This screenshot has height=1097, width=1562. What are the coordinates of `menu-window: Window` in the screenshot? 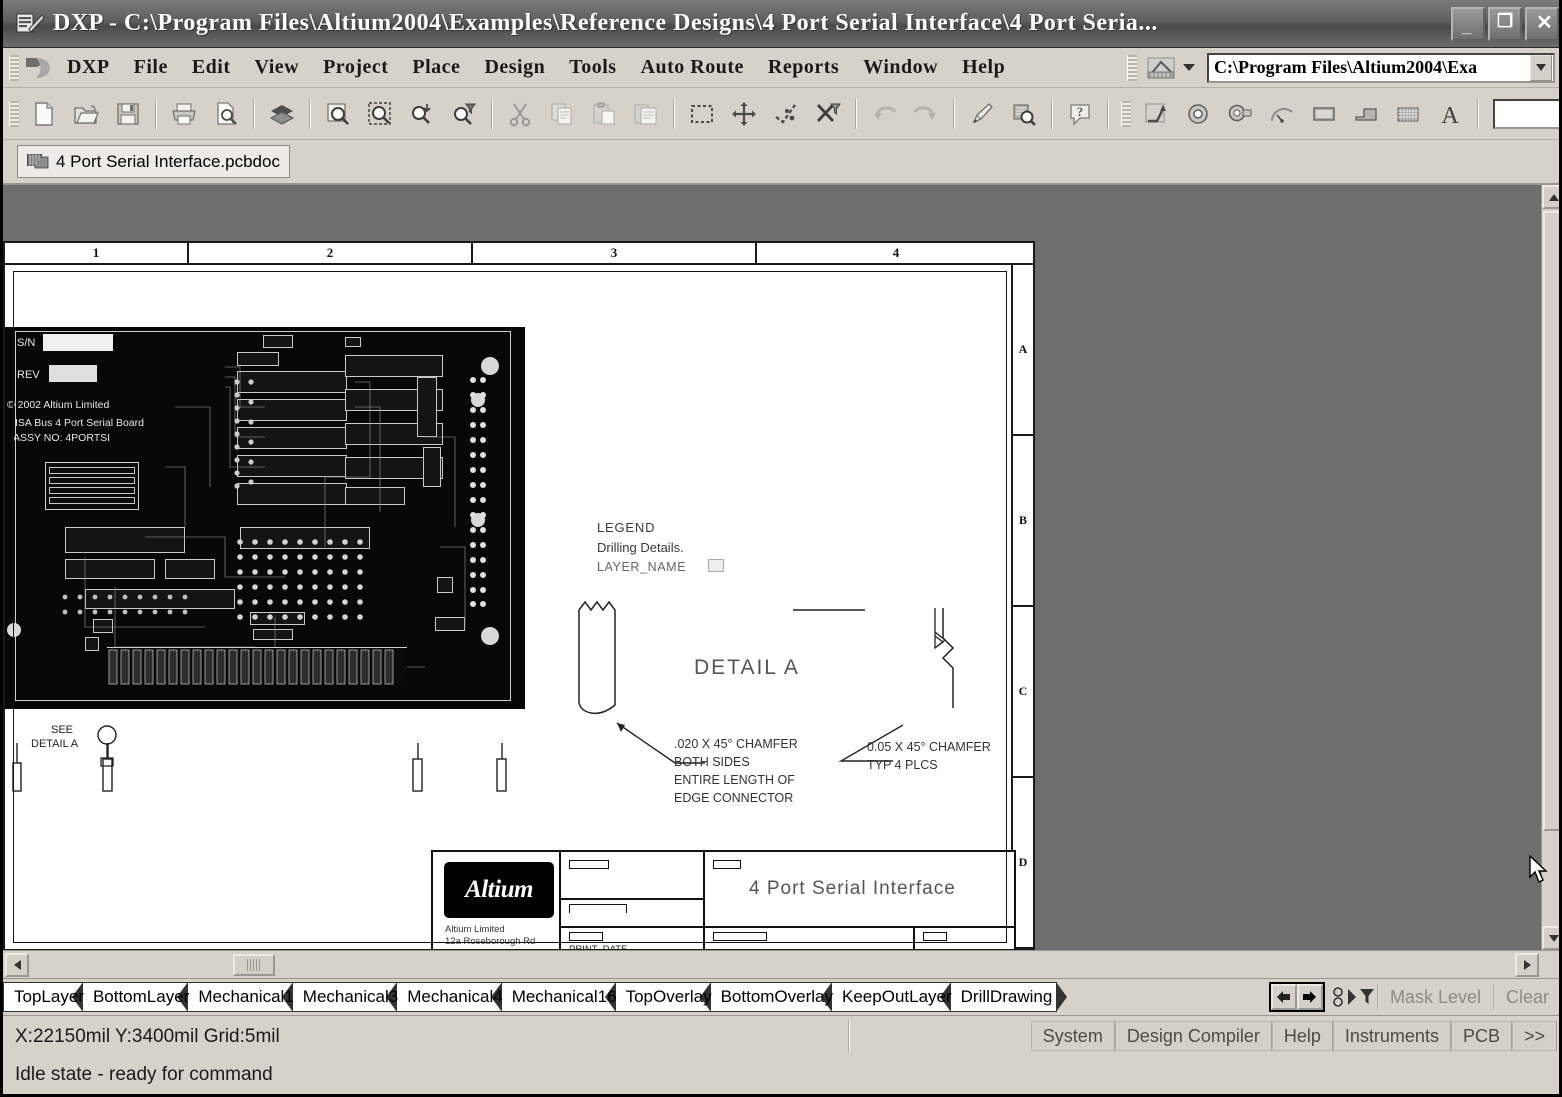 It's located at (900, 67).